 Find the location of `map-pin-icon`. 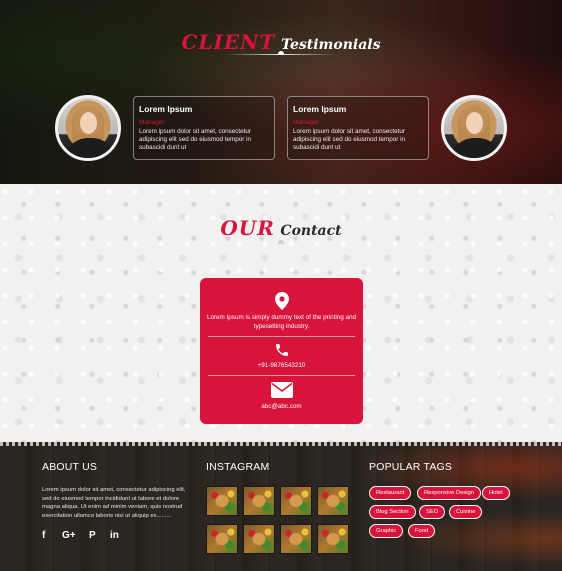

map-pin-icon is located at coordinates (281, 301).